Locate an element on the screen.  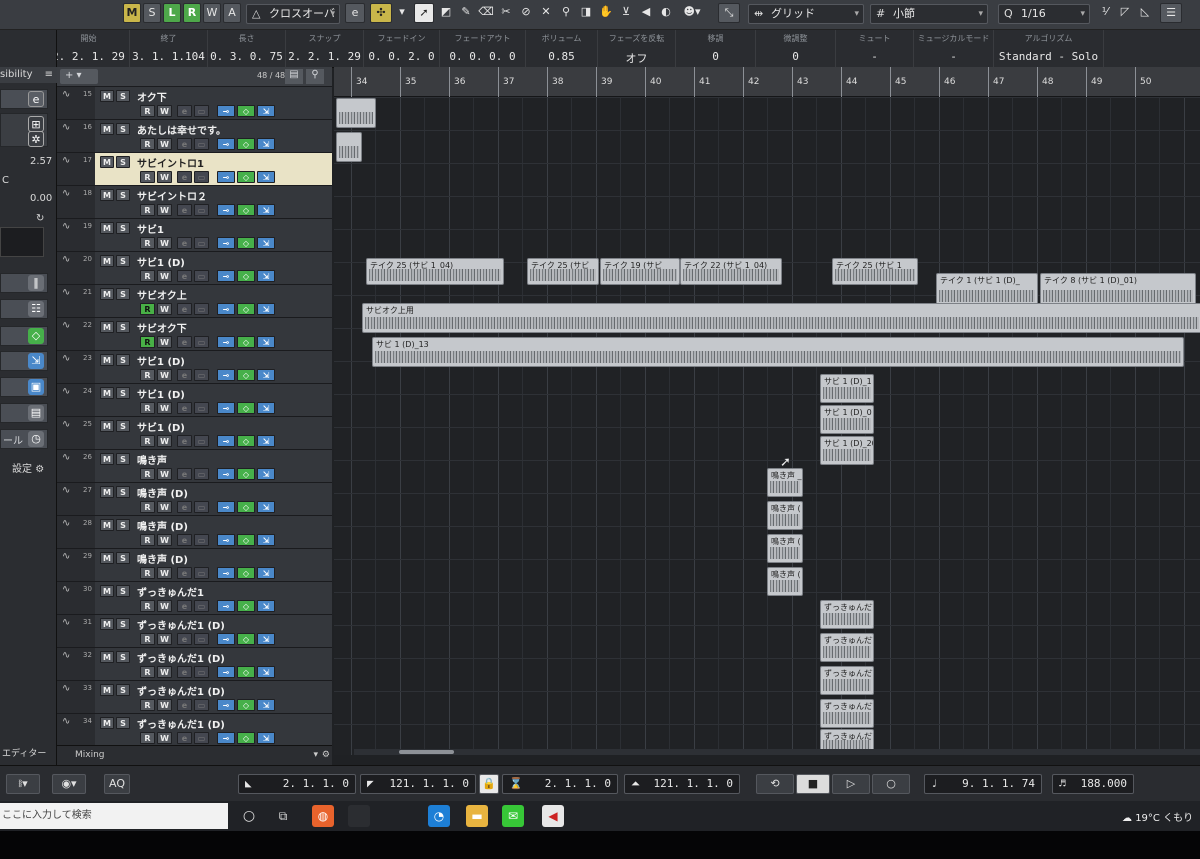
record-mode-icon: ◉▾ is located at coordinates (69, 784).